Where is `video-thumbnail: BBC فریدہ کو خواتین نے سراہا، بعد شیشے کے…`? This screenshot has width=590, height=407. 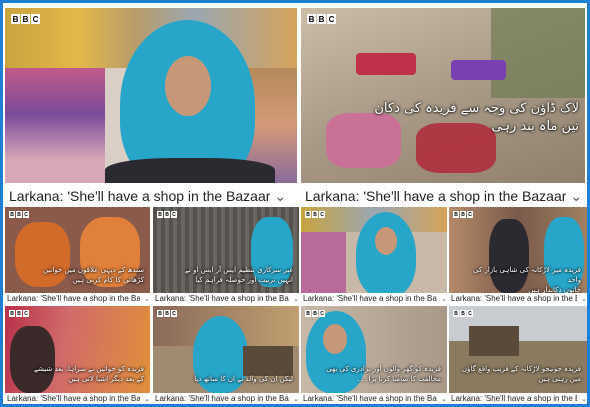
video-thumbnail: BBC فریدہ کو خواتین نے سراہا، بعد شیشے کے… is located at coordinates (77, 349).